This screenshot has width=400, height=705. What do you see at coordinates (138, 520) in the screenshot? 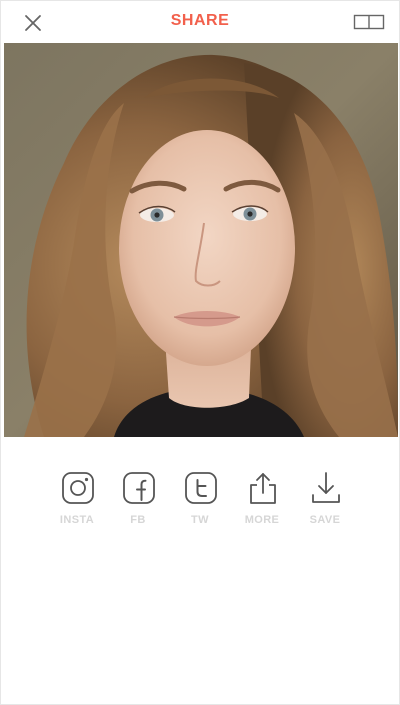
I see `share-facebook-label: FB` at bounding box center [138, 520].